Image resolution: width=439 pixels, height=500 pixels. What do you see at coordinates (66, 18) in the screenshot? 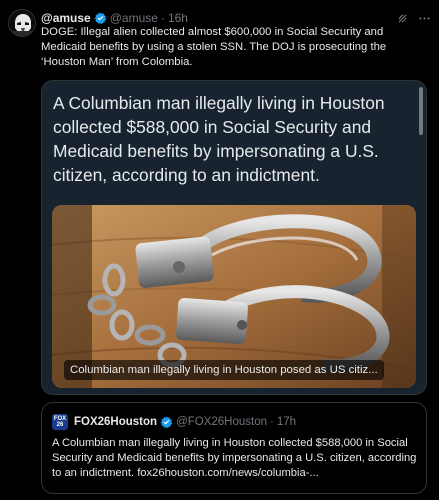
I see `author-name: @amuse` at bounding box center [66, 18].